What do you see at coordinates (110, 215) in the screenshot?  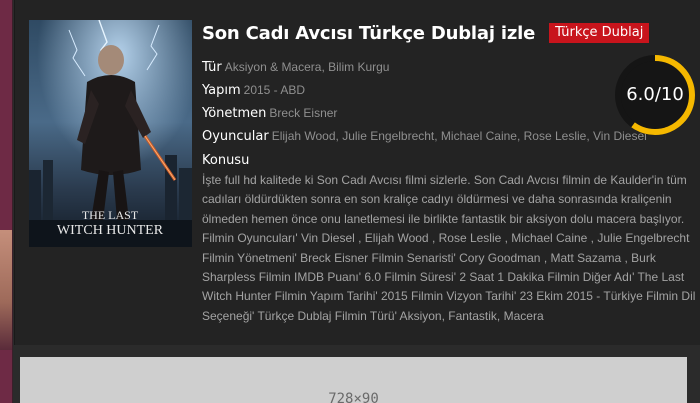 I see `poster-title-line1: THE LAST` at bounding box center [110, 215].